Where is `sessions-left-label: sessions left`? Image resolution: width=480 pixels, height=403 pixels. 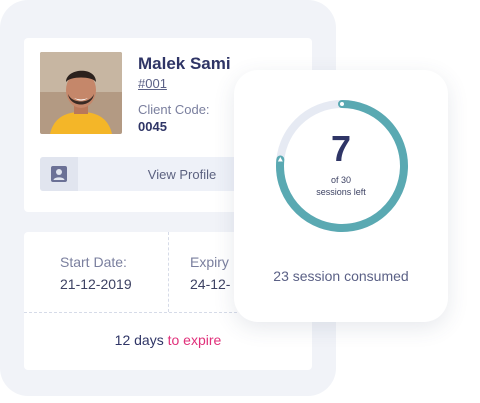 sessions-left-label: sessions left is located at coordinates (341, 192).